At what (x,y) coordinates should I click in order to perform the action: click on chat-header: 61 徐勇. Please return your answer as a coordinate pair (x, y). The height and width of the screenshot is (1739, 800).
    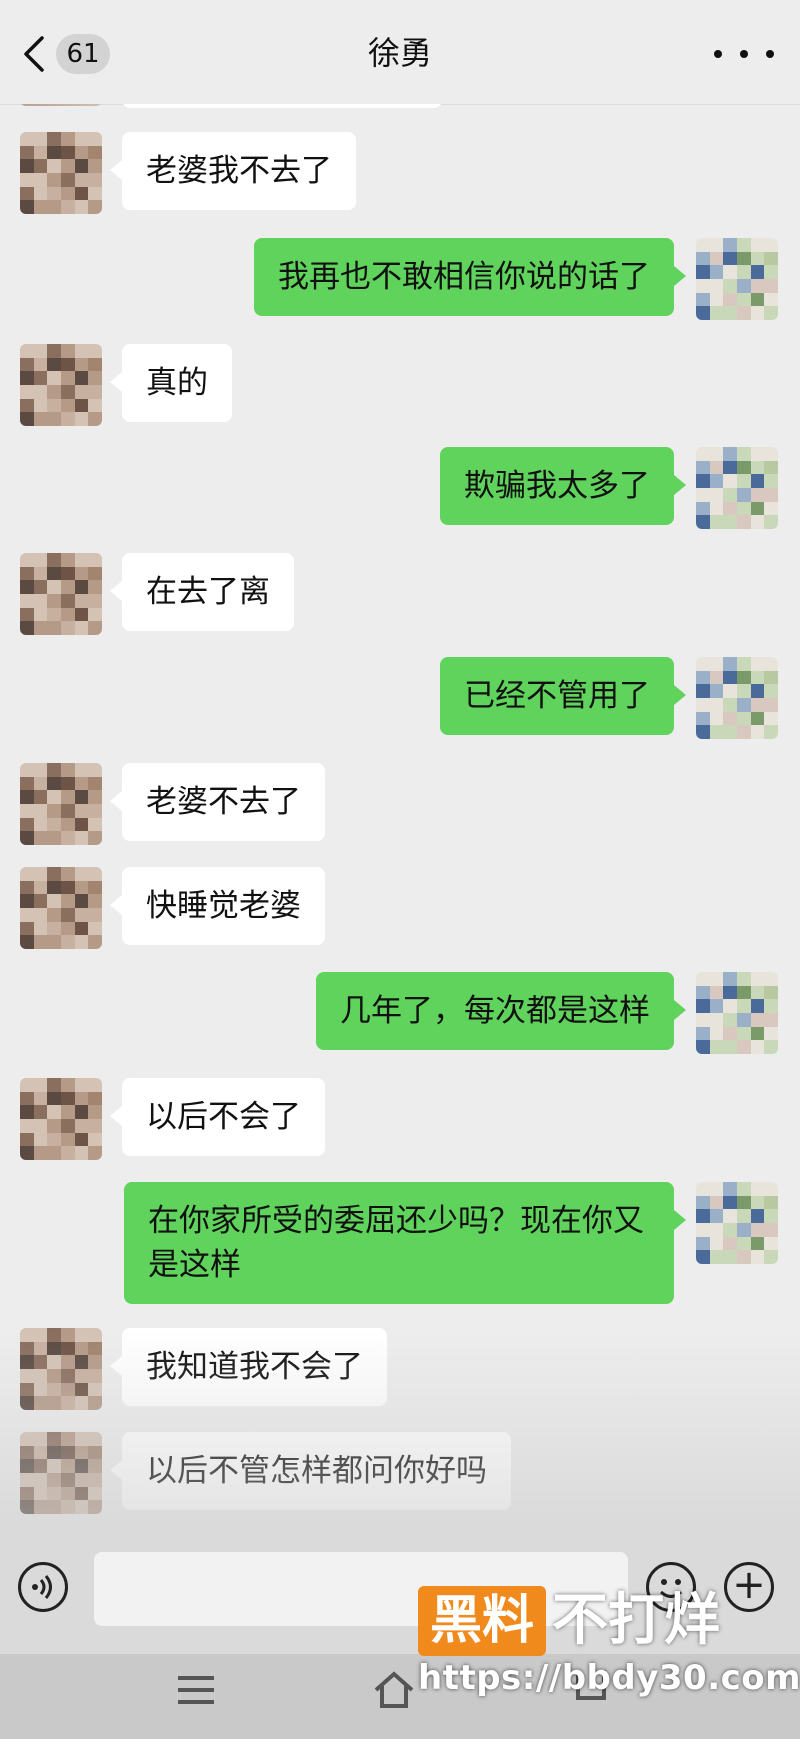
    Looking at the image, I should click on (400, 52).